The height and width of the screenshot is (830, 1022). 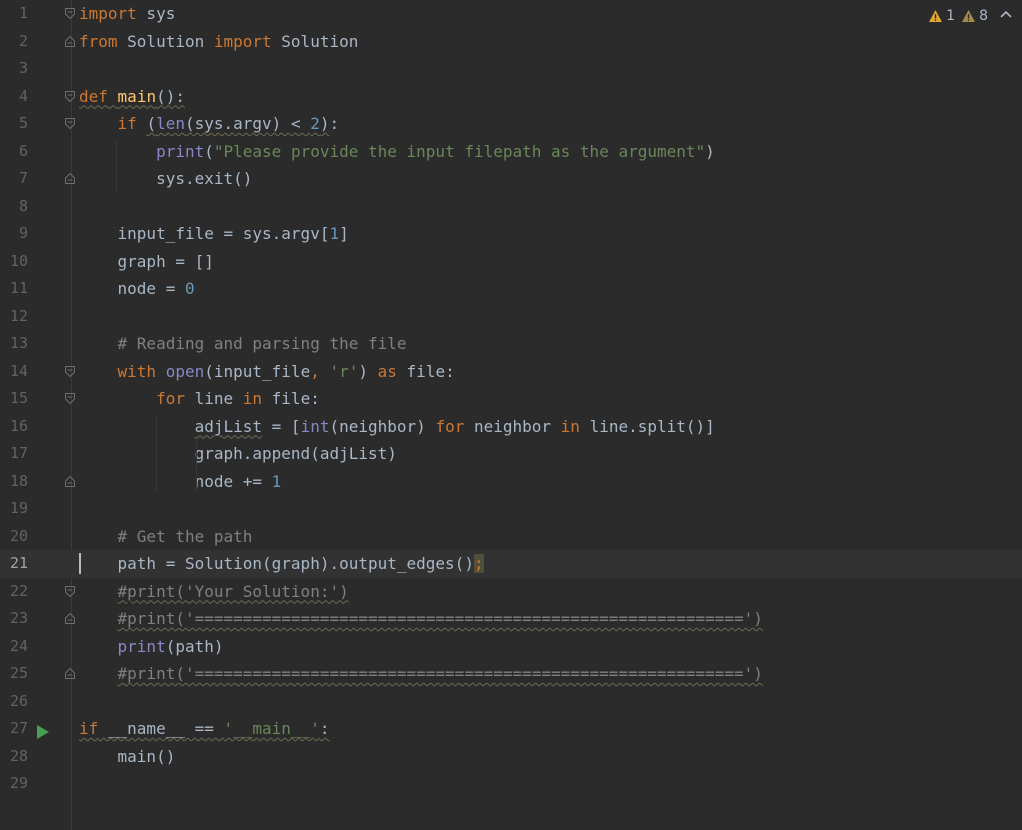 I want to click on line-number: 5, so click(x=14, y=124).